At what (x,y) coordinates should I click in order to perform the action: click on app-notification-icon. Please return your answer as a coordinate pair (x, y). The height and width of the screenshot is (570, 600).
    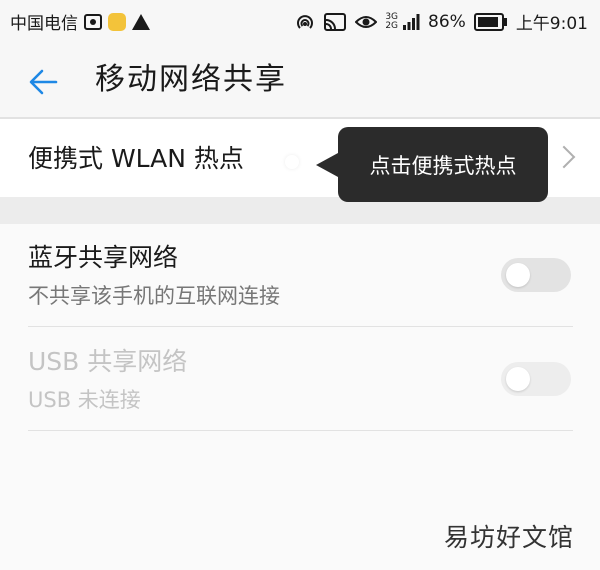
    Looking at the image, I should click on (117, 21).